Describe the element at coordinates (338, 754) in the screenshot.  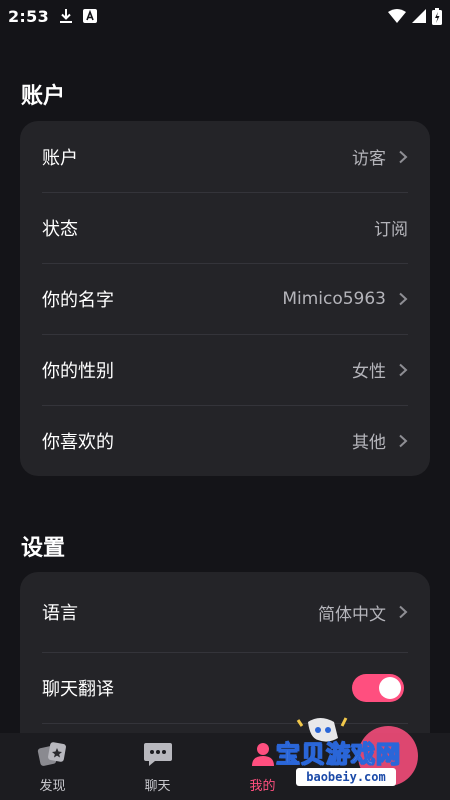
I see `watermark-title: 宝贝游戏网` at that location.